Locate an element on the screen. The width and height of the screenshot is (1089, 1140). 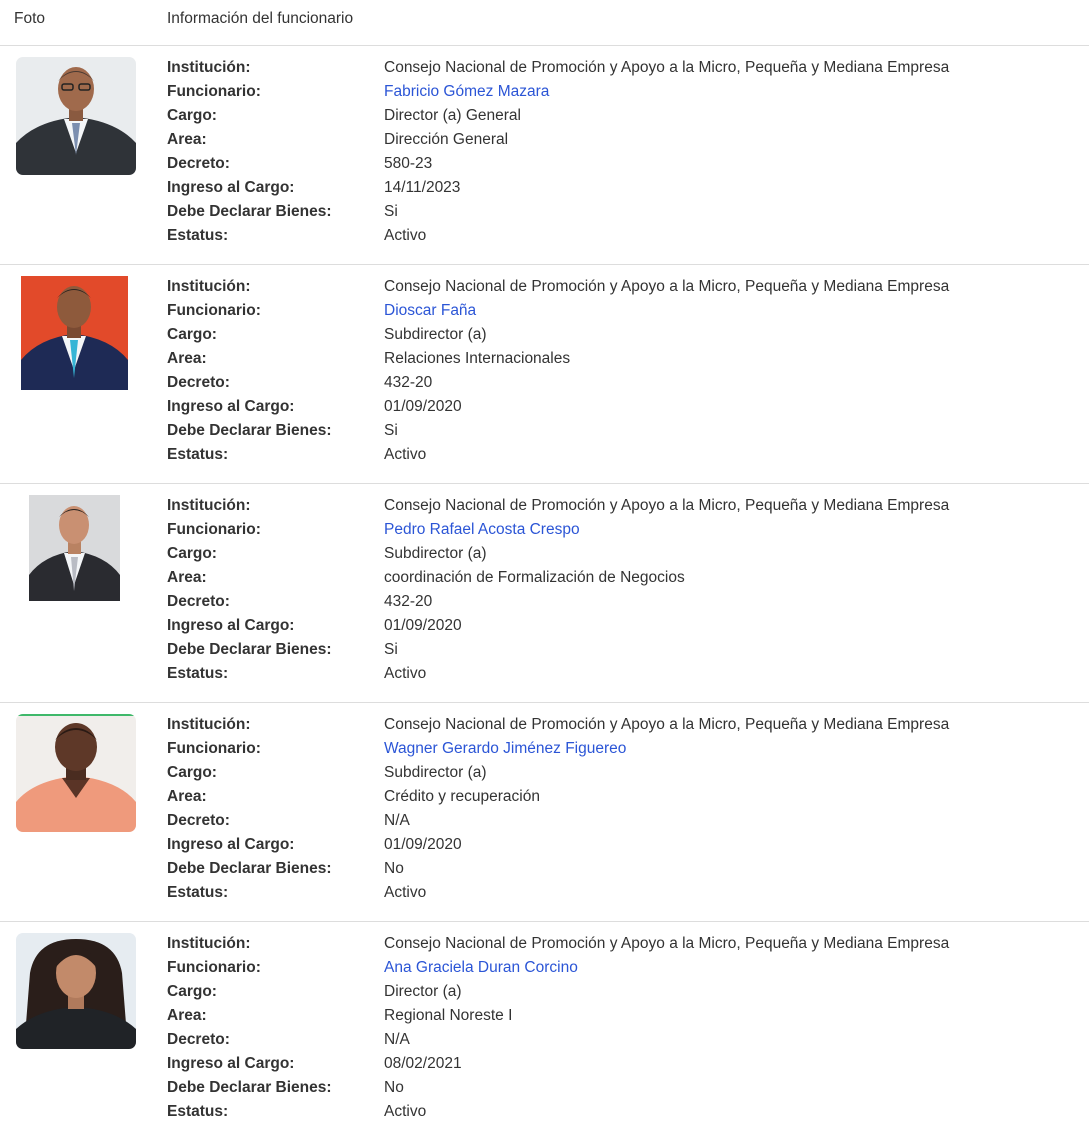
official-name-link: Dioscar Faña is located at coordinates (430, 311).